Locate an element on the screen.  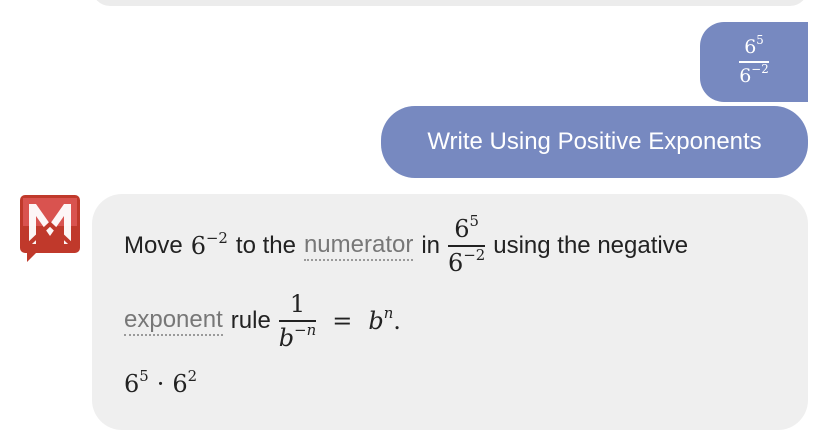
equals-sign: = is located at coordinates (342, 321).